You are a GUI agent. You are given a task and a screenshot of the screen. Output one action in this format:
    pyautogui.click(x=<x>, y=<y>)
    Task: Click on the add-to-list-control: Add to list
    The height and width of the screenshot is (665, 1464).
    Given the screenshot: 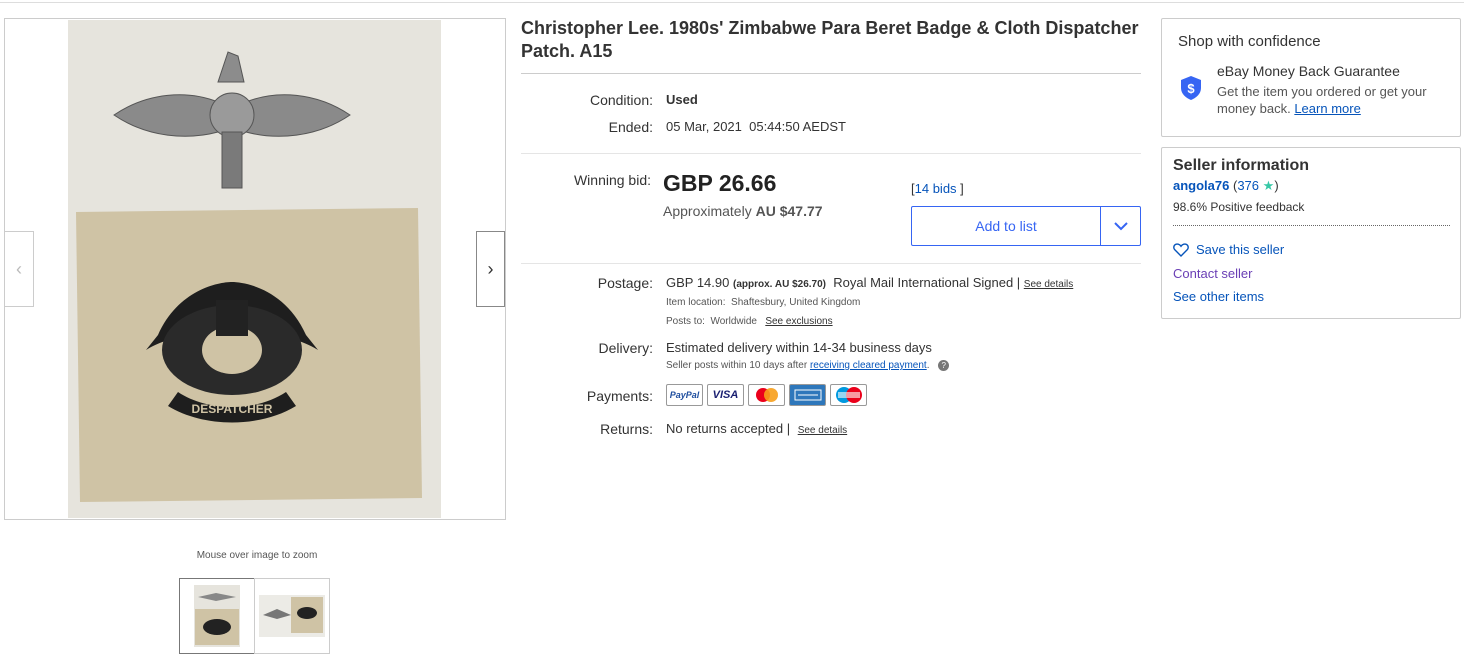 What is the action you would take?
    pyautogui.click(x=1026, y=226)
    